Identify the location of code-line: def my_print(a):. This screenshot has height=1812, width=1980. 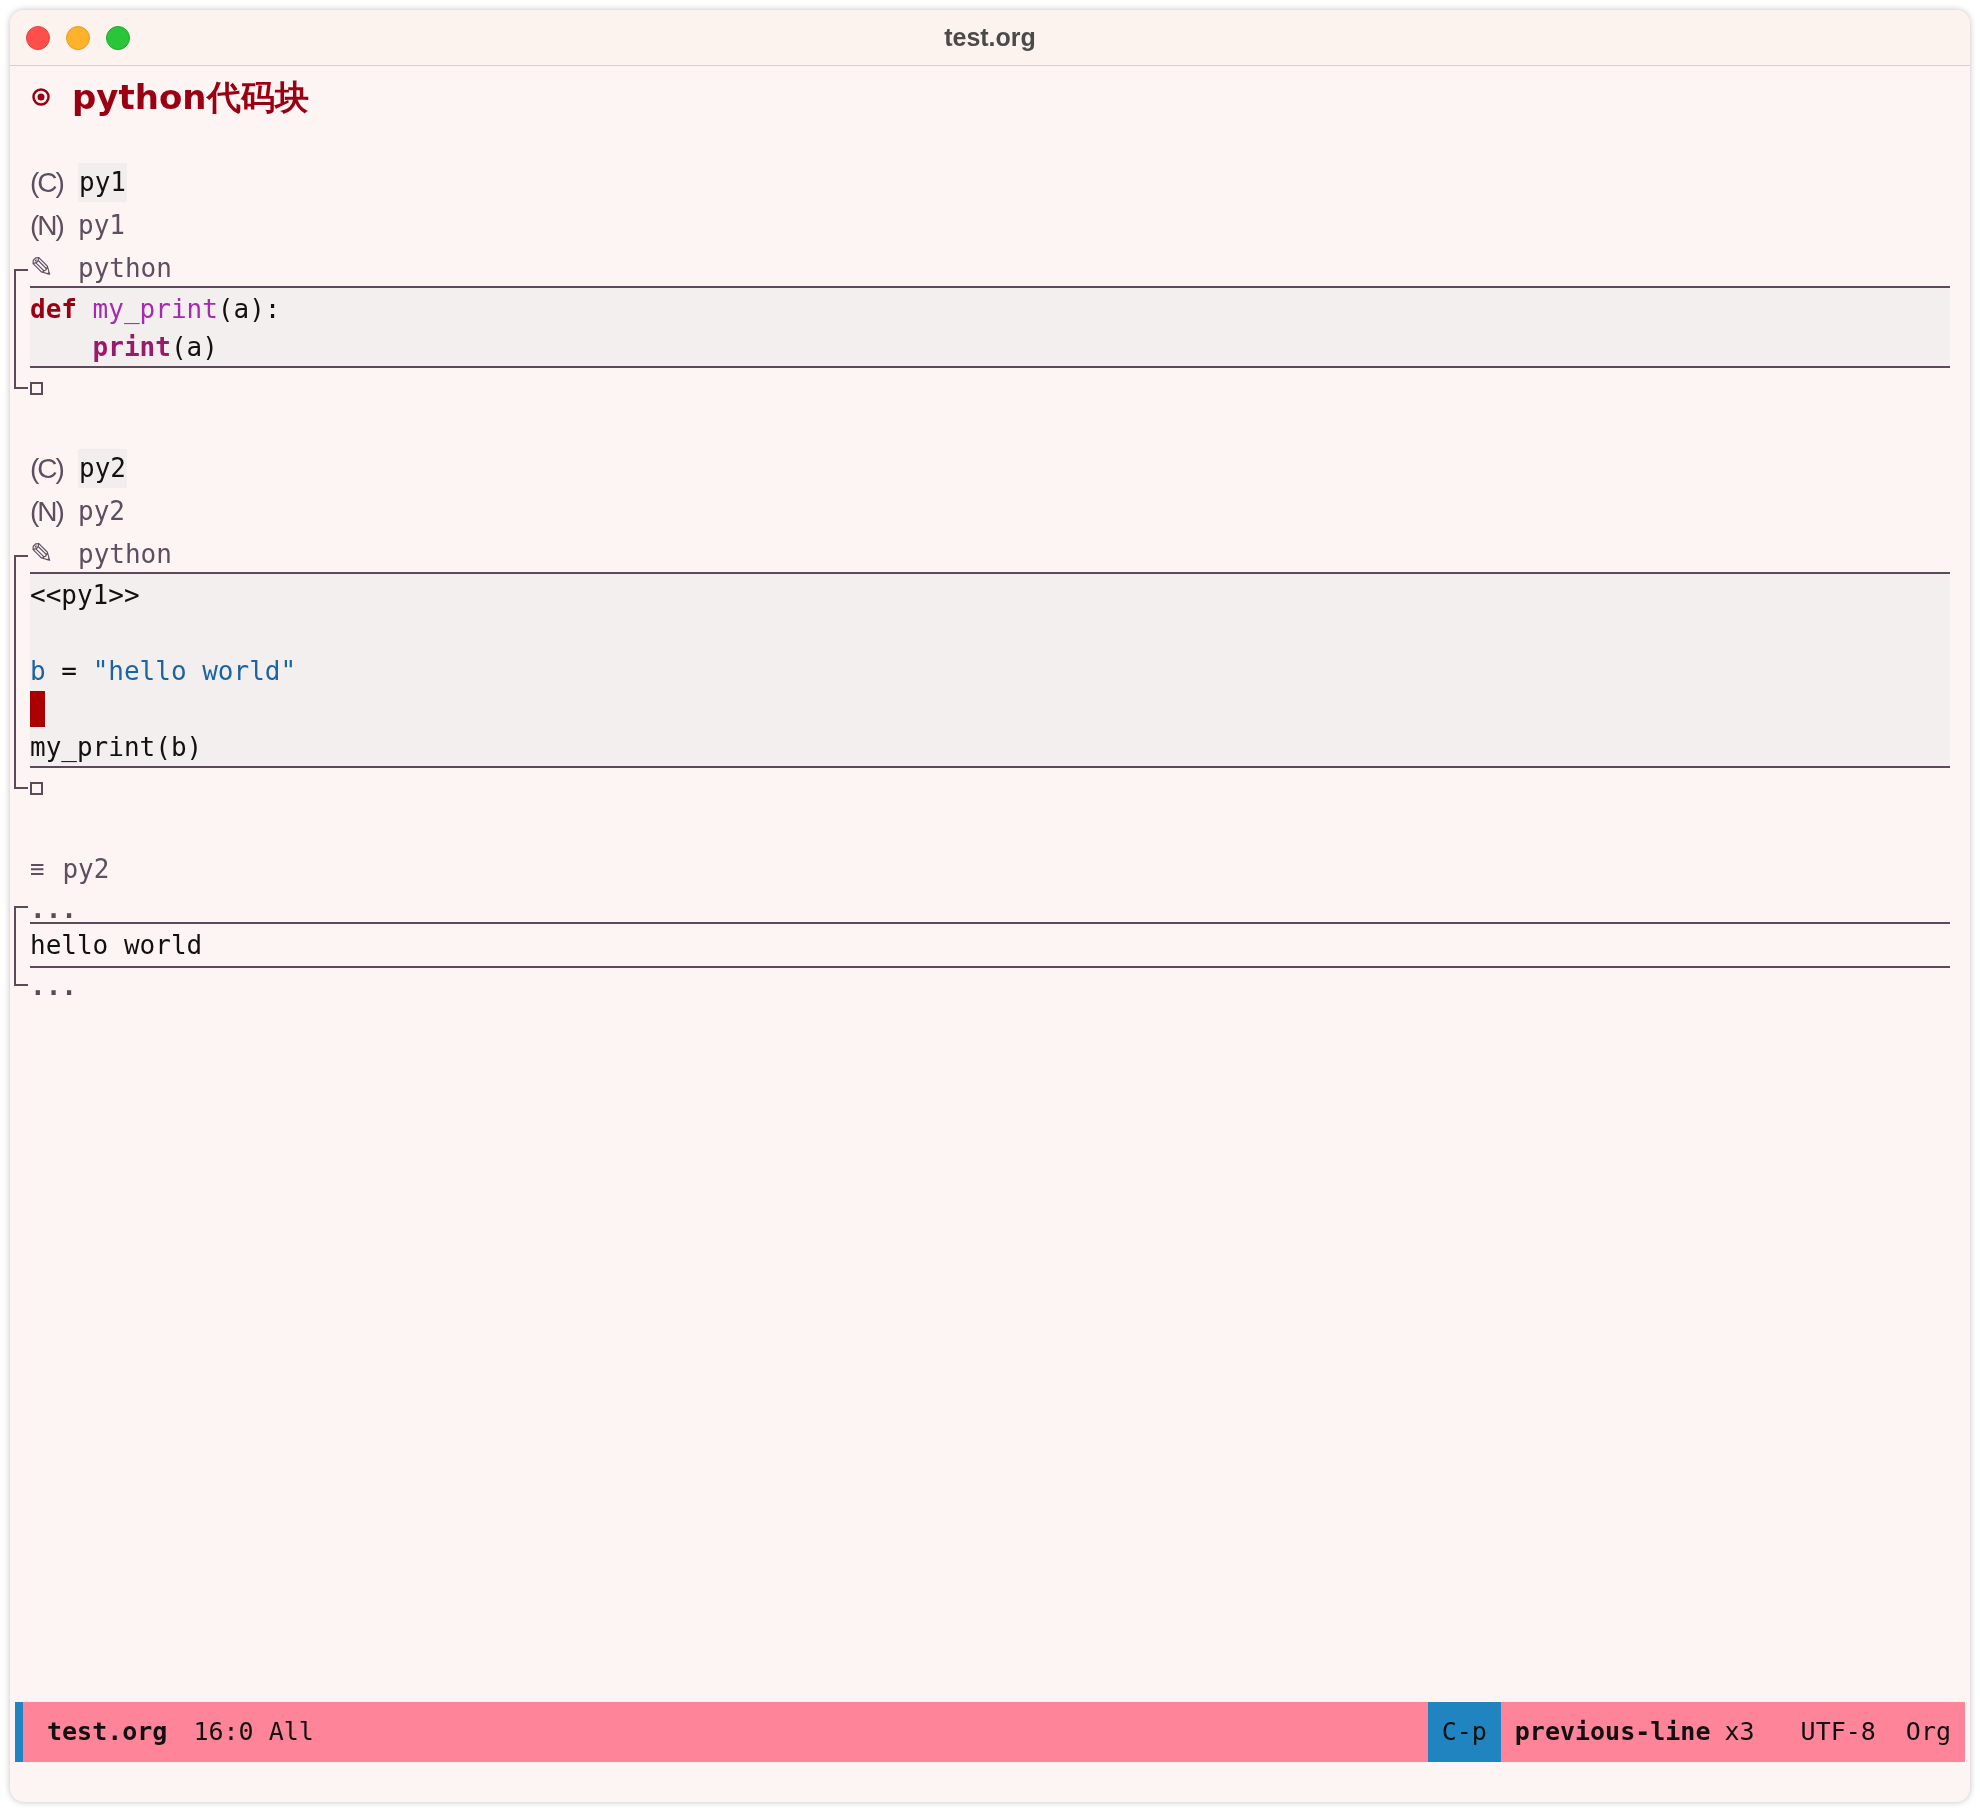
(155, 309).